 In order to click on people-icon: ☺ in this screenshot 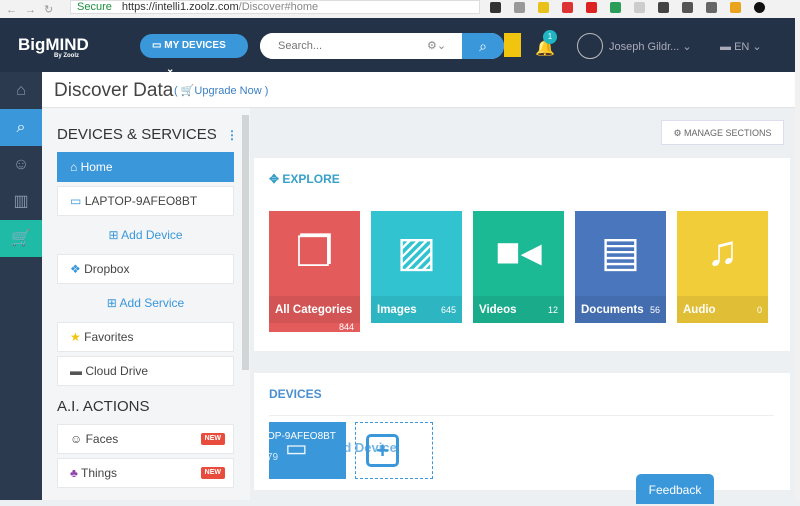, I will do `click(21, 164)`.